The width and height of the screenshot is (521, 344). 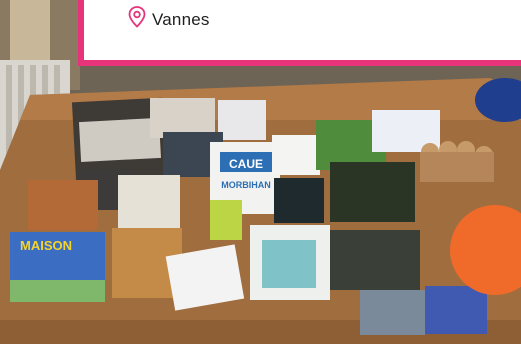 What do you see at coordinates (57, 267) in the screenshot?
I see `maison-book: MAISON` at bounding box center [57, 267].